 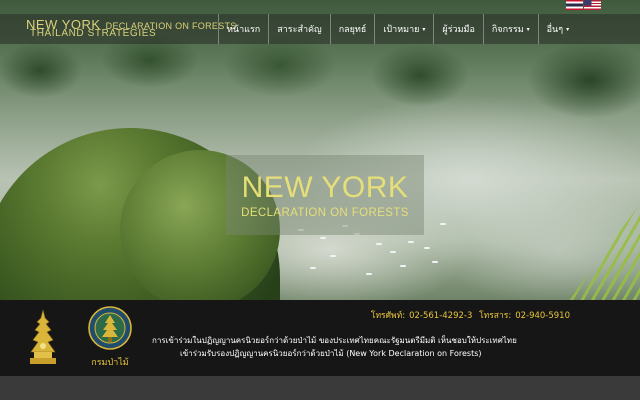 I want to click on forest-department-seal-icon, so click(x=110, y=328).